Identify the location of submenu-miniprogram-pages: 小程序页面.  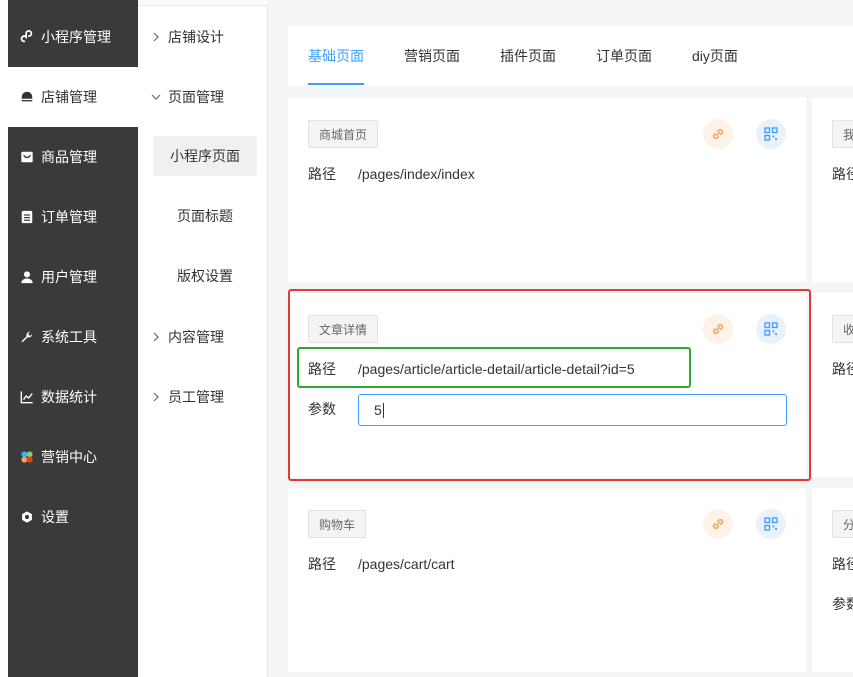
(205, 156).